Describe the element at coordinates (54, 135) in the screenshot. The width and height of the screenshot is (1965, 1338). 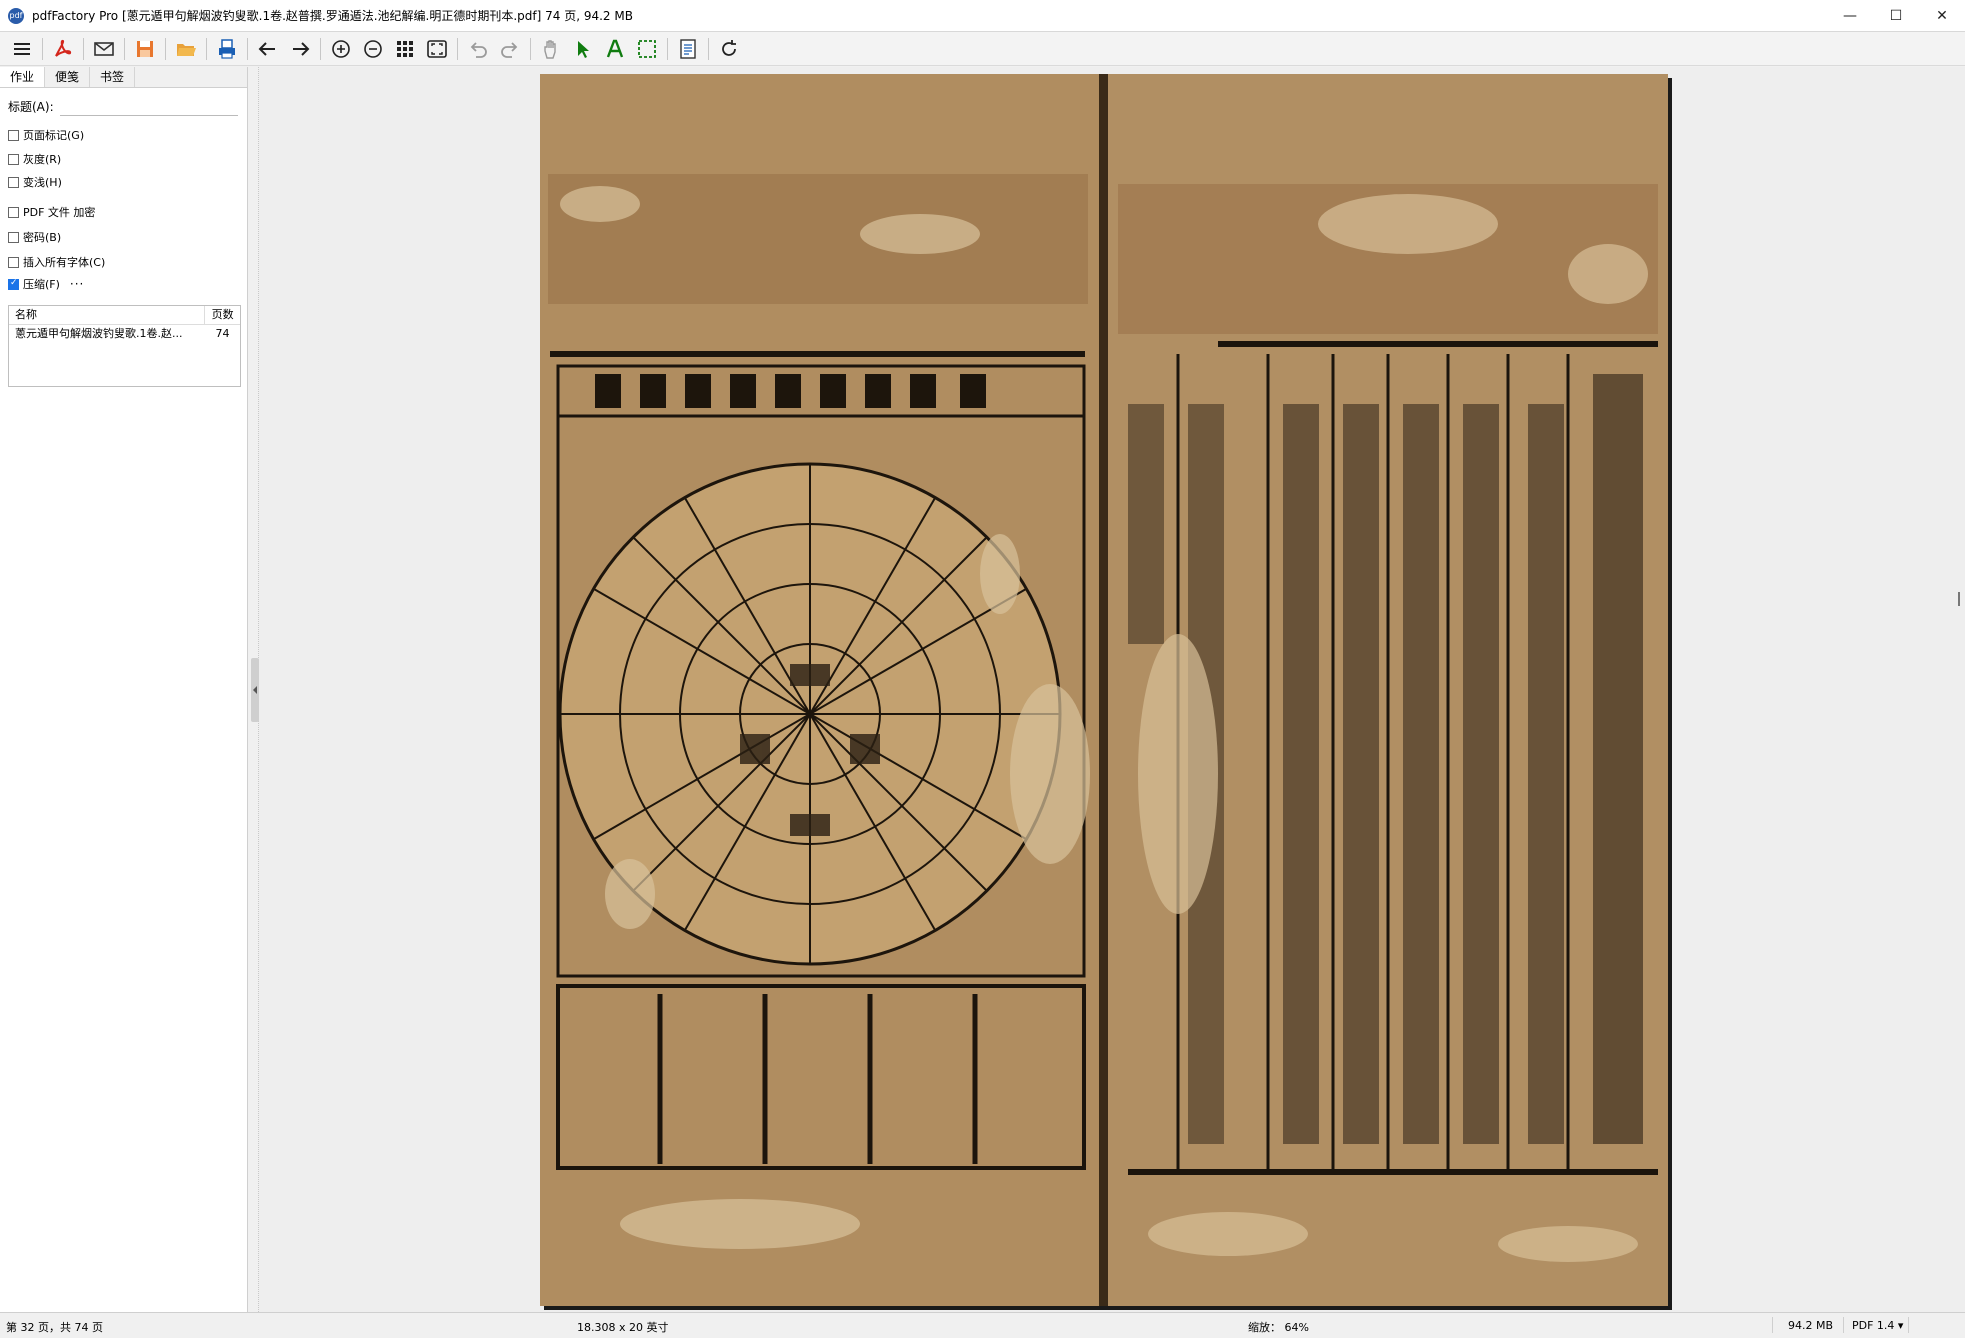
I see `option-label: 页面标记(G)` at that location.